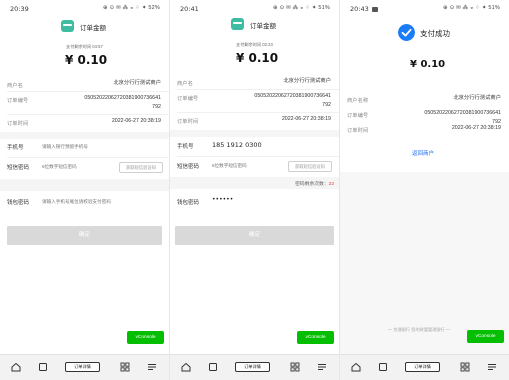 This screenshot has height=380, width=509. I want to click on status-bar: 20:39 ⊕ ⊙ ✉ ⁂ ◒ ⁘ ✦ 52%, so click(84, 8).